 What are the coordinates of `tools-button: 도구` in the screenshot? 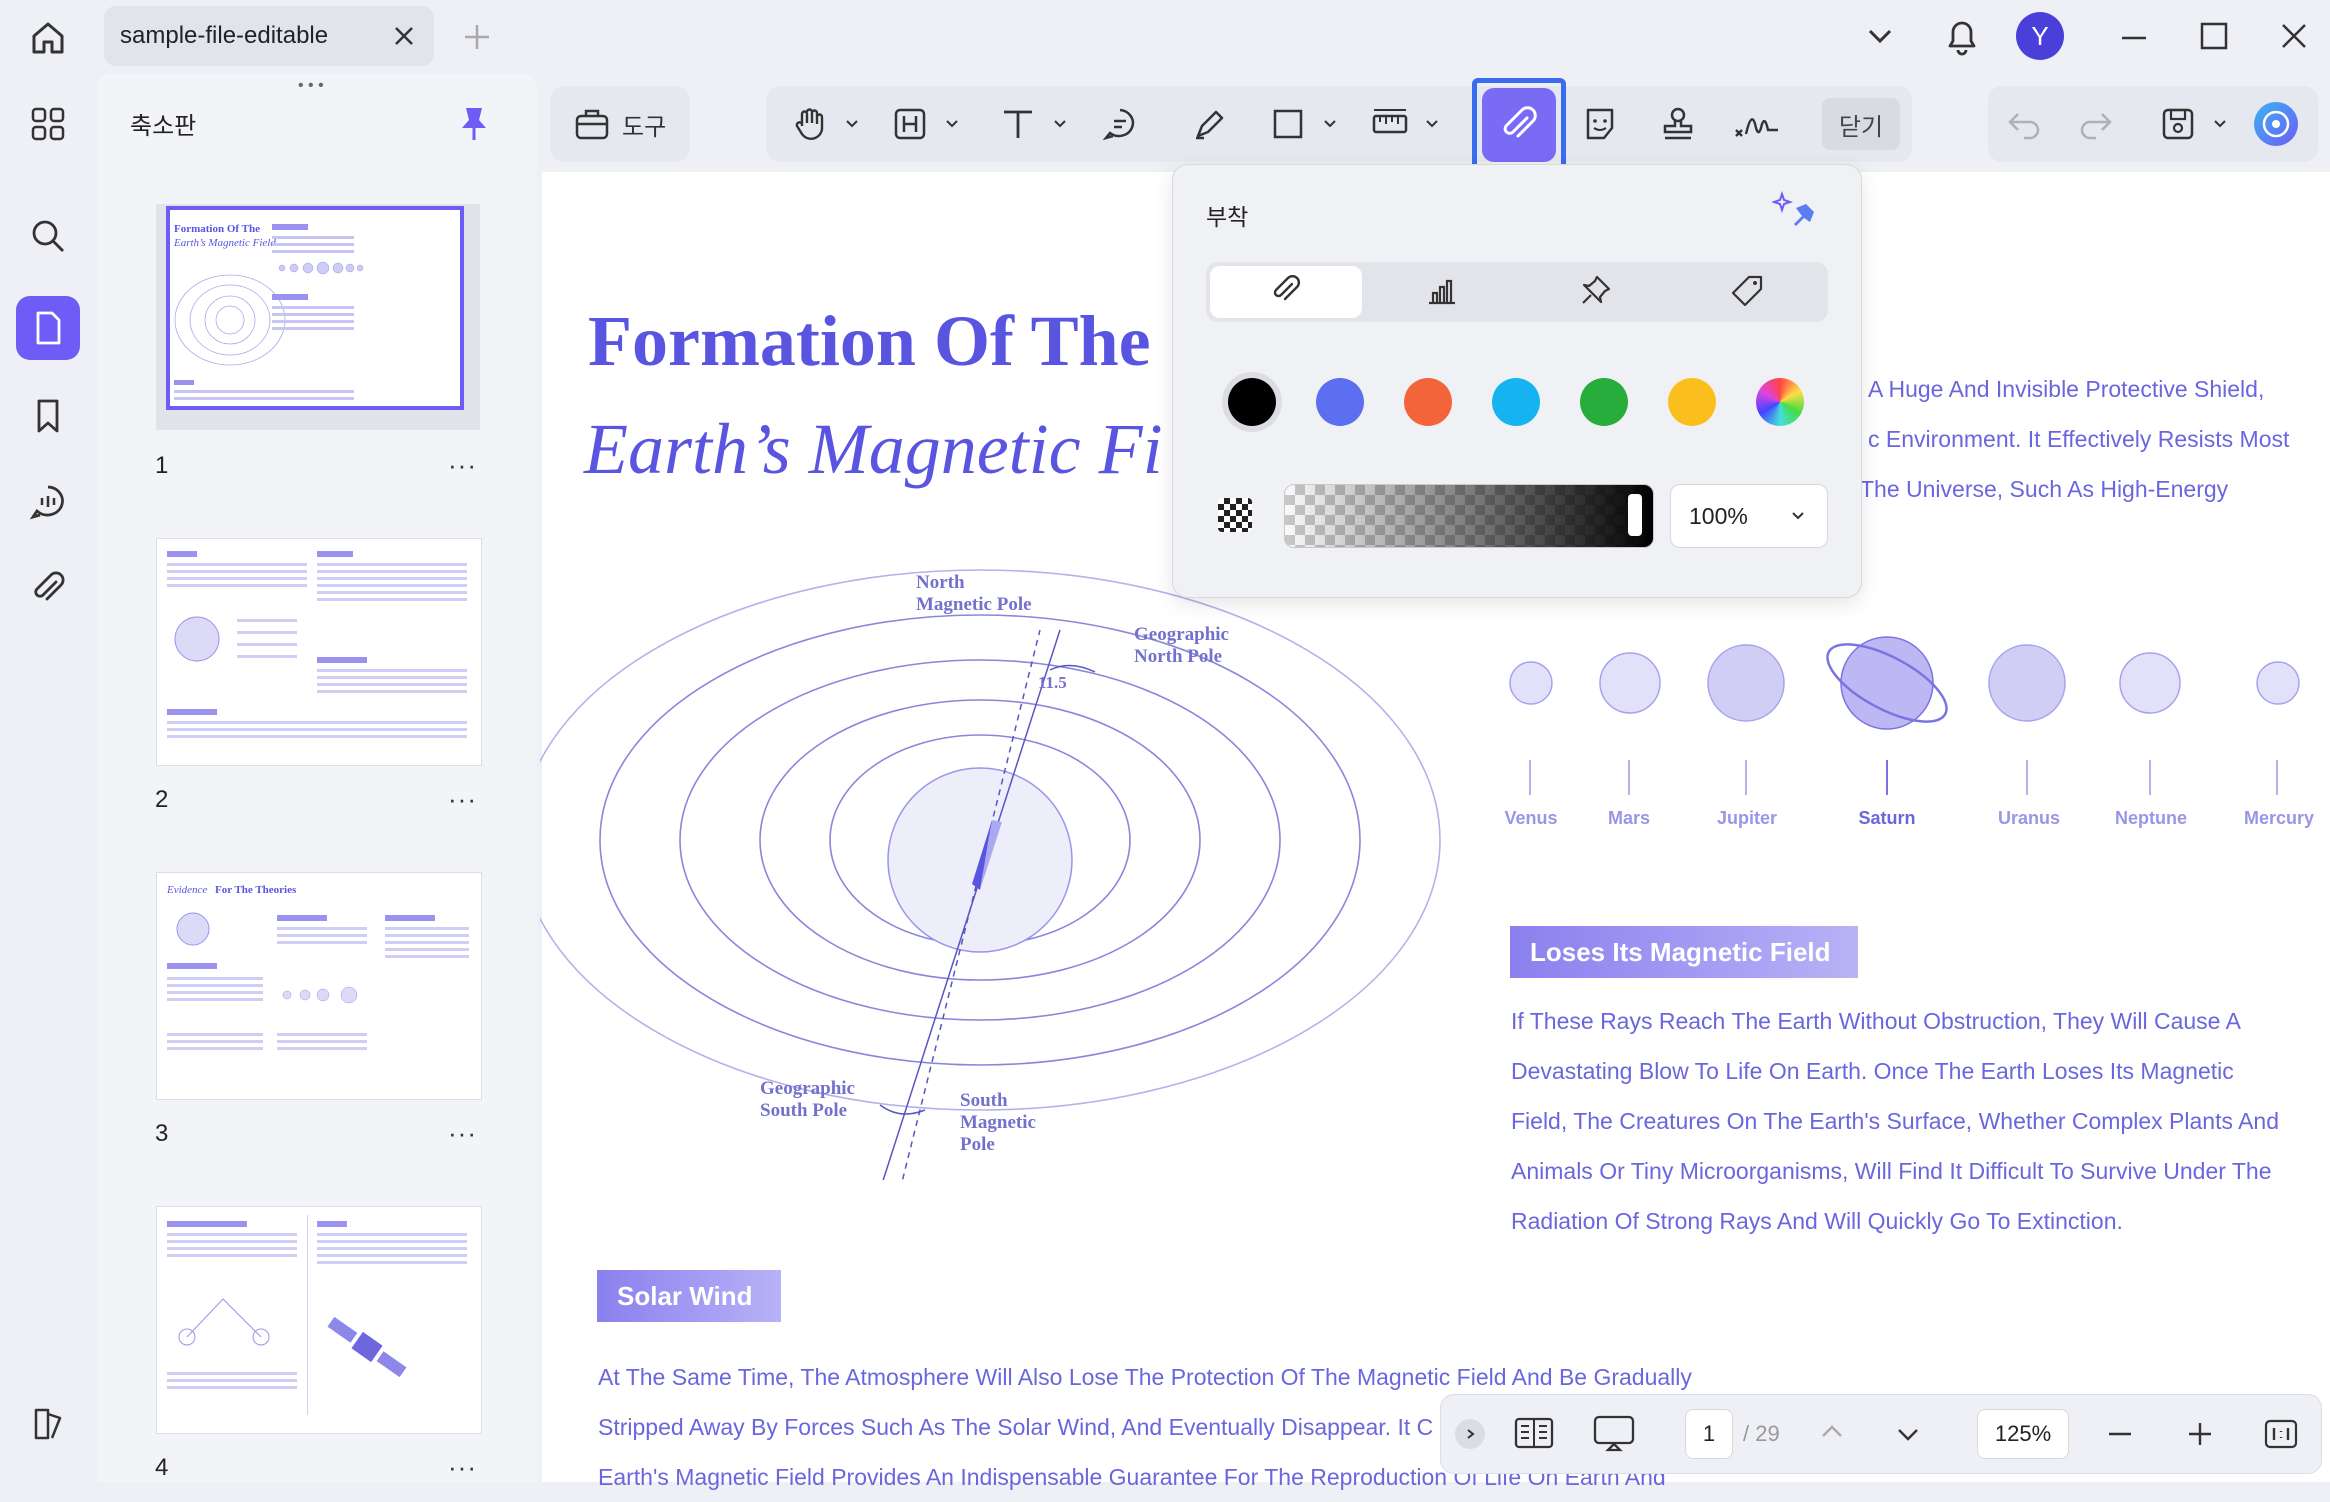 It's located at (620, 124).